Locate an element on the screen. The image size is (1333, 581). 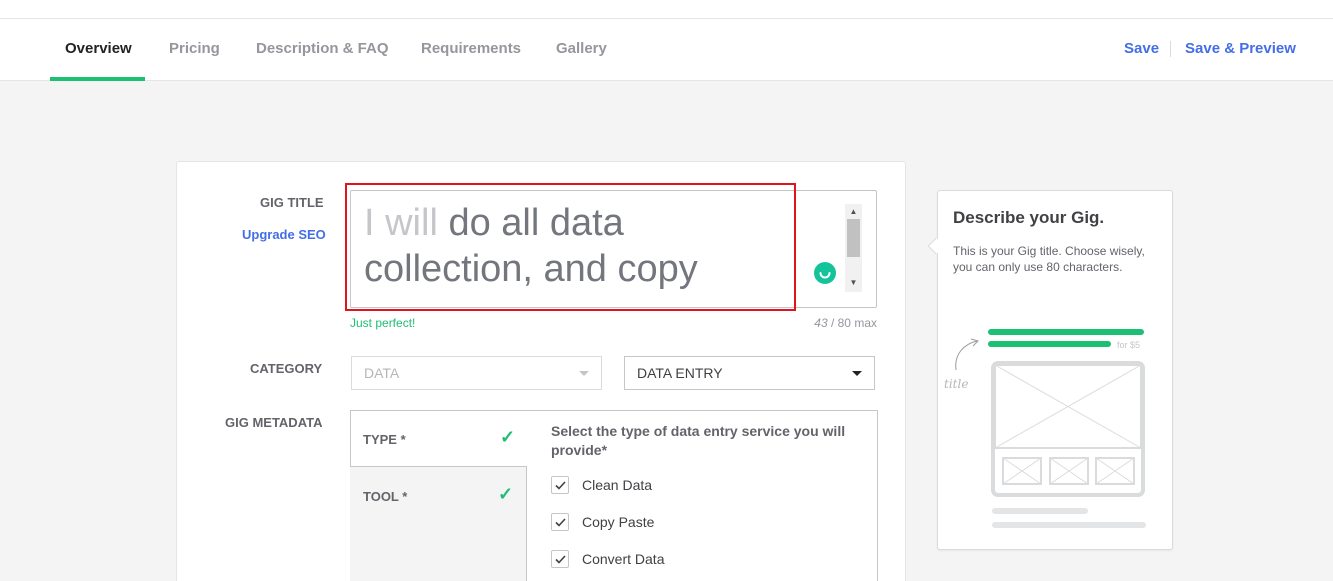
tab-gallery: Gallery is located at coordinates (581, 50).